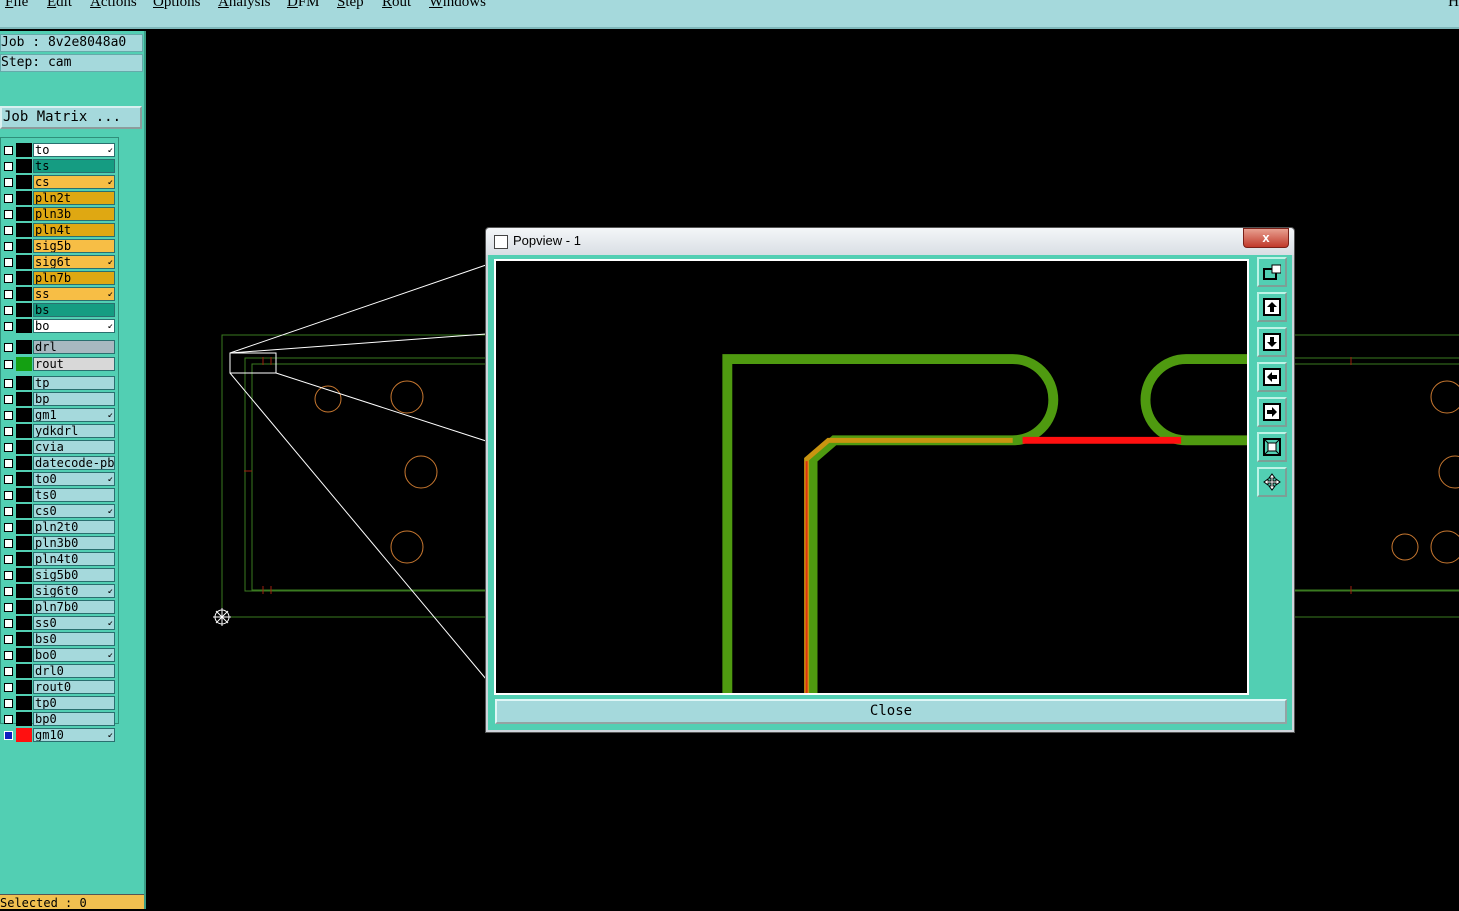 This screenshot has width=1459, height=911. I want to click on layer-name: bs, so click(74, 310).